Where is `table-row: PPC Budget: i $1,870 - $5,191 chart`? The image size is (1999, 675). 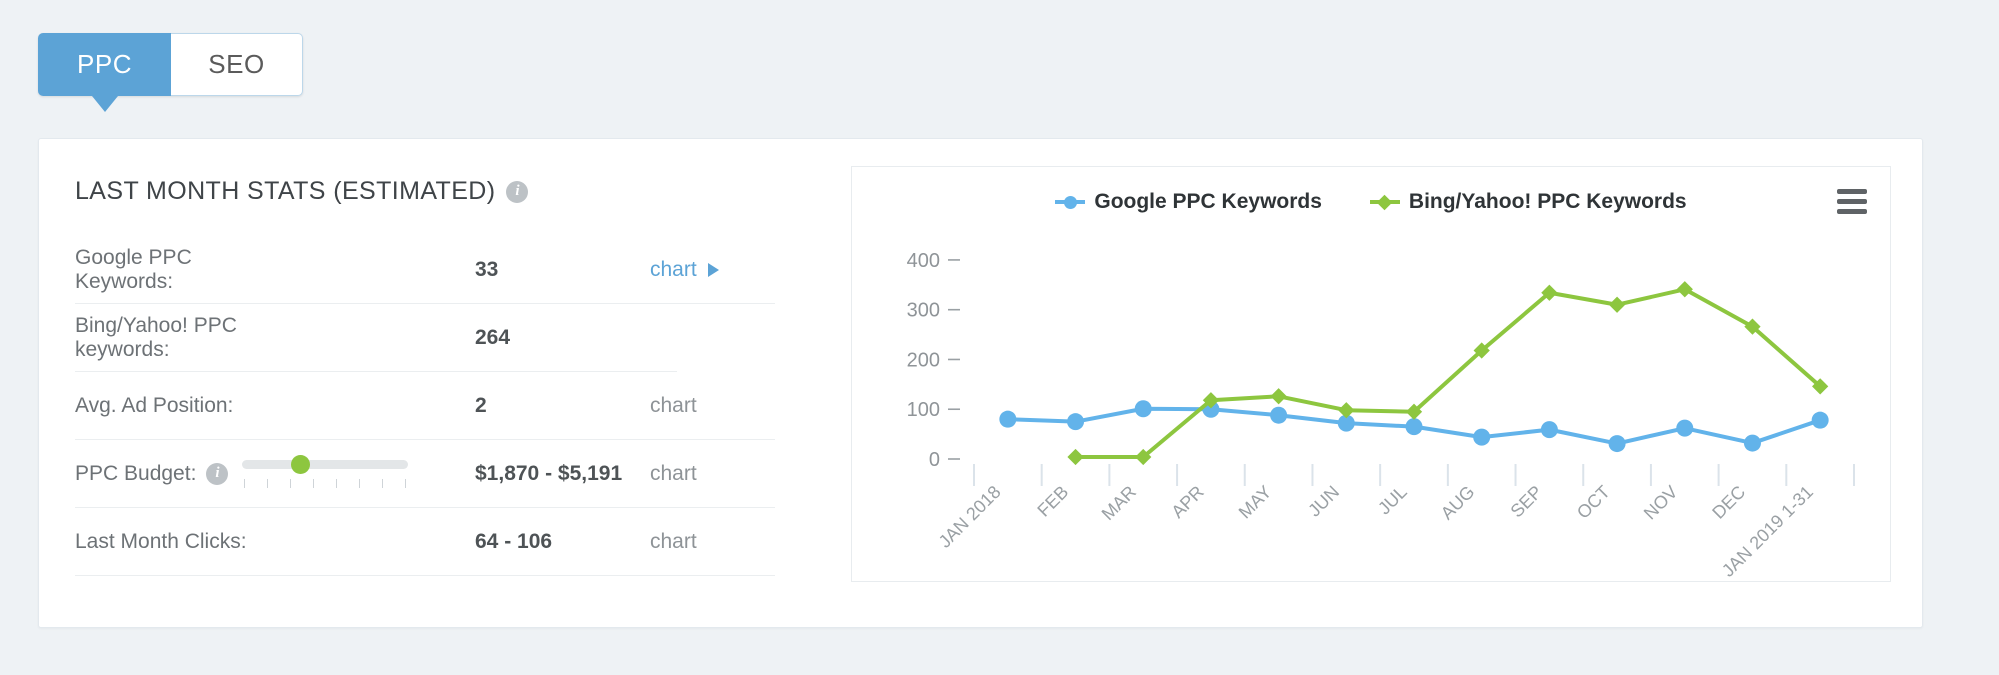 table-row: PPC Budget: i $1,870 - $5,191 chart is located at coordinates (425, 474).